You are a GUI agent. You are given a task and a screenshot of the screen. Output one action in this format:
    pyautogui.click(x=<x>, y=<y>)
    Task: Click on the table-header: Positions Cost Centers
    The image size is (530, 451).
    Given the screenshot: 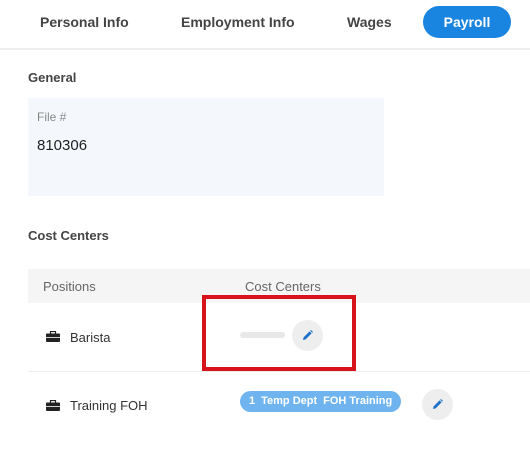 What is the action you would take?
    pyautogui.click(x=279, y=286)
    